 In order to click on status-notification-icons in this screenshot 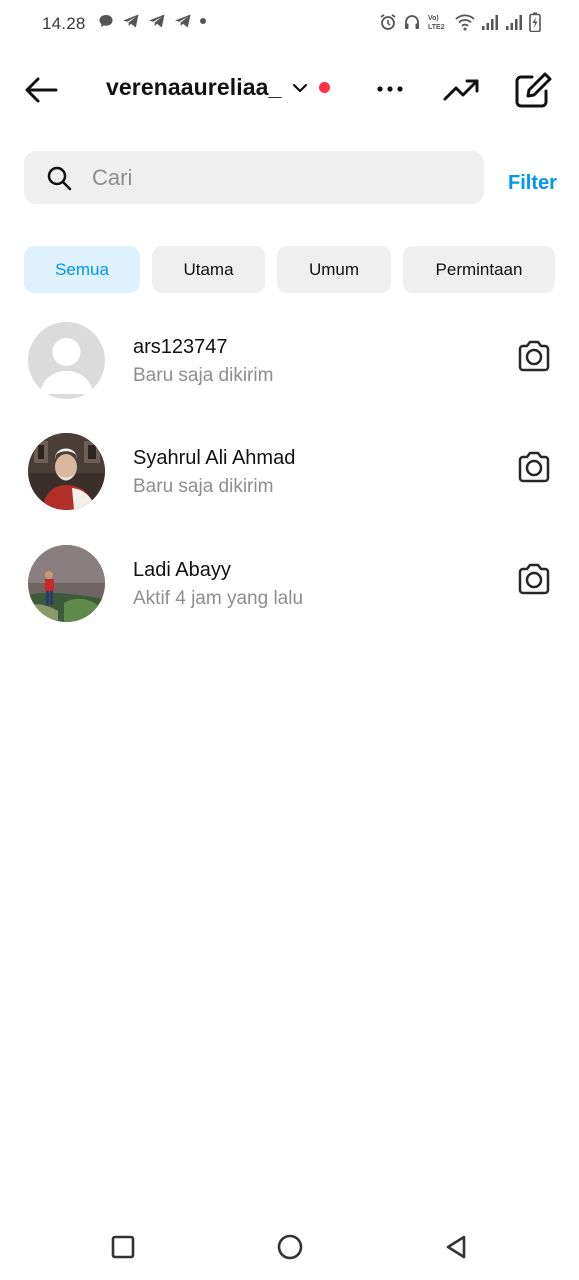, I will do `click(152, 21)`.